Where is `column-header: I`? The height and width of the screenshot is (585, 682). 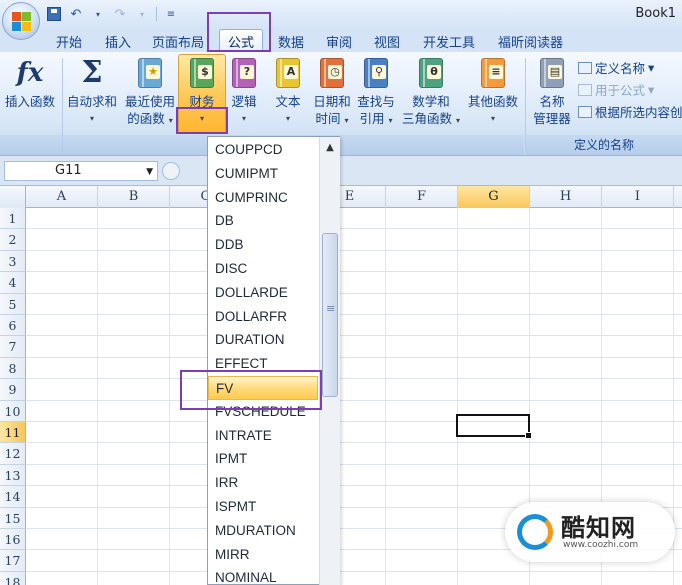 column-header: I is located at coordinates (638, 197).